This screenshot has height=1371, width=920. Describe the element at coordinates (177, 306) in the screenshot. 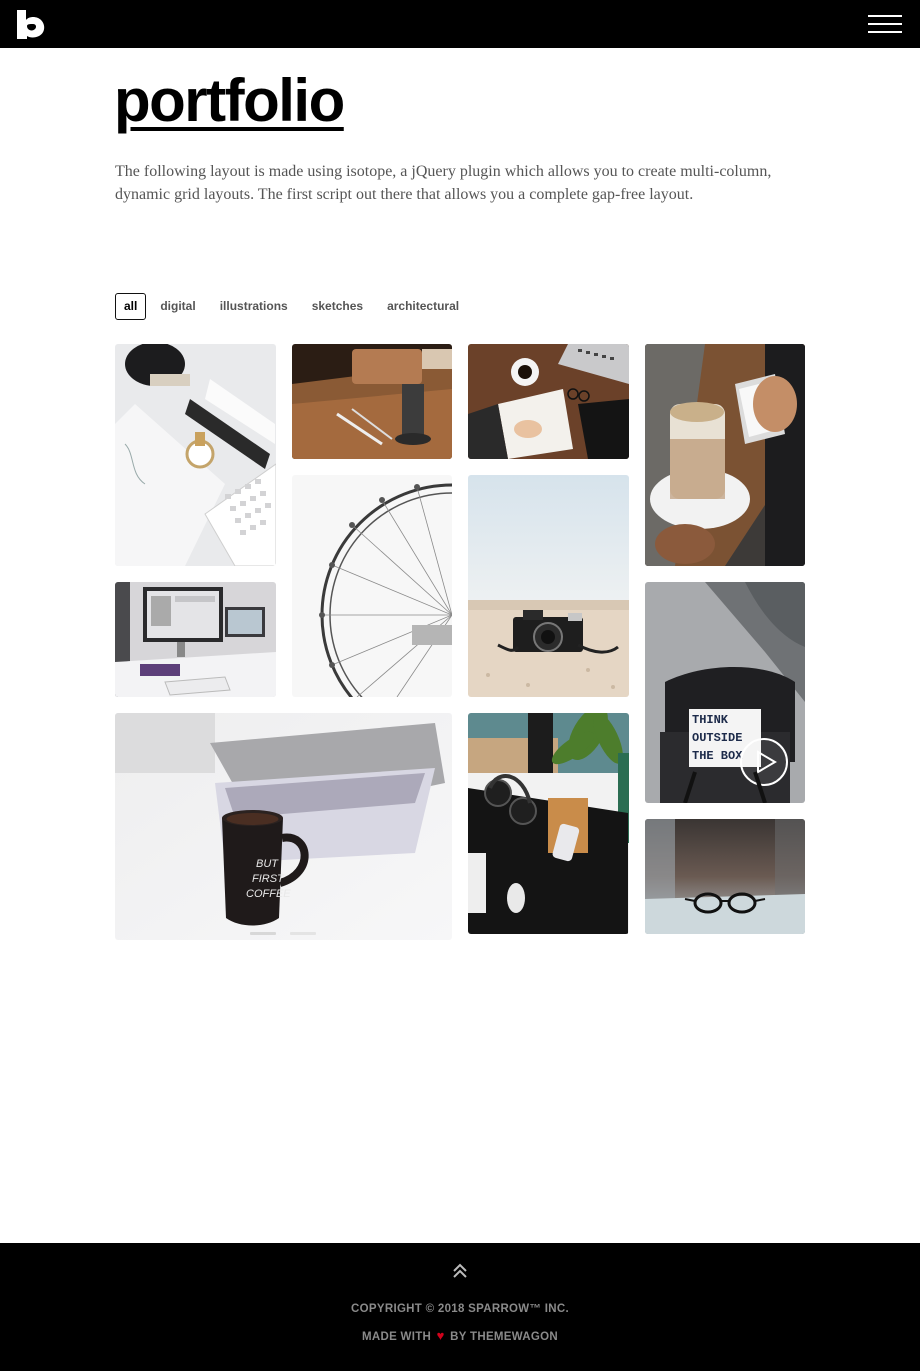

I see `filter-digital: digital` at that location.